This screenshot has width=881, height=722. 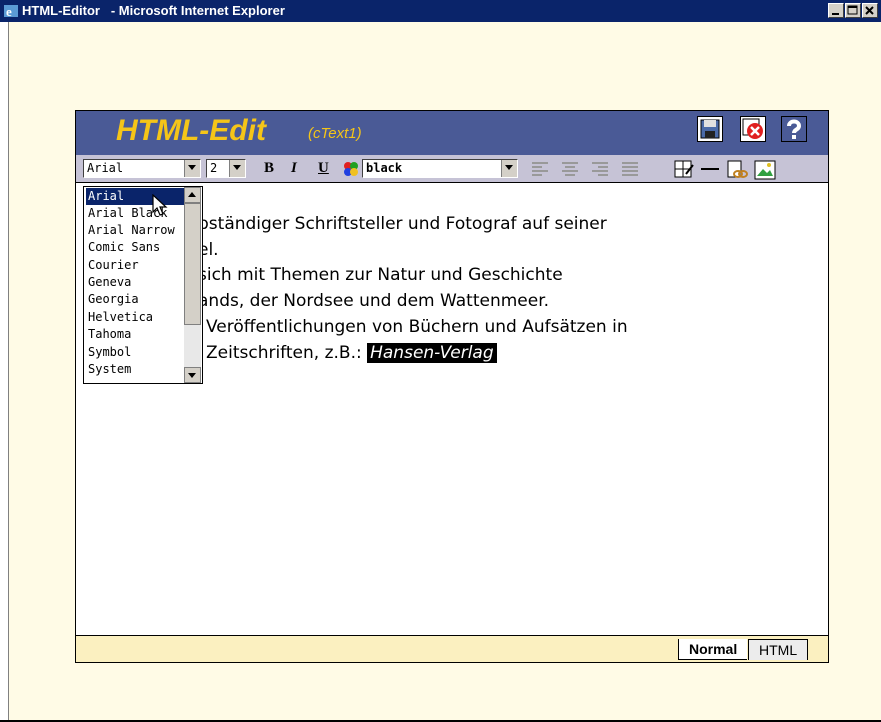 I want to click on close-icon, so click(x=869, y=10).